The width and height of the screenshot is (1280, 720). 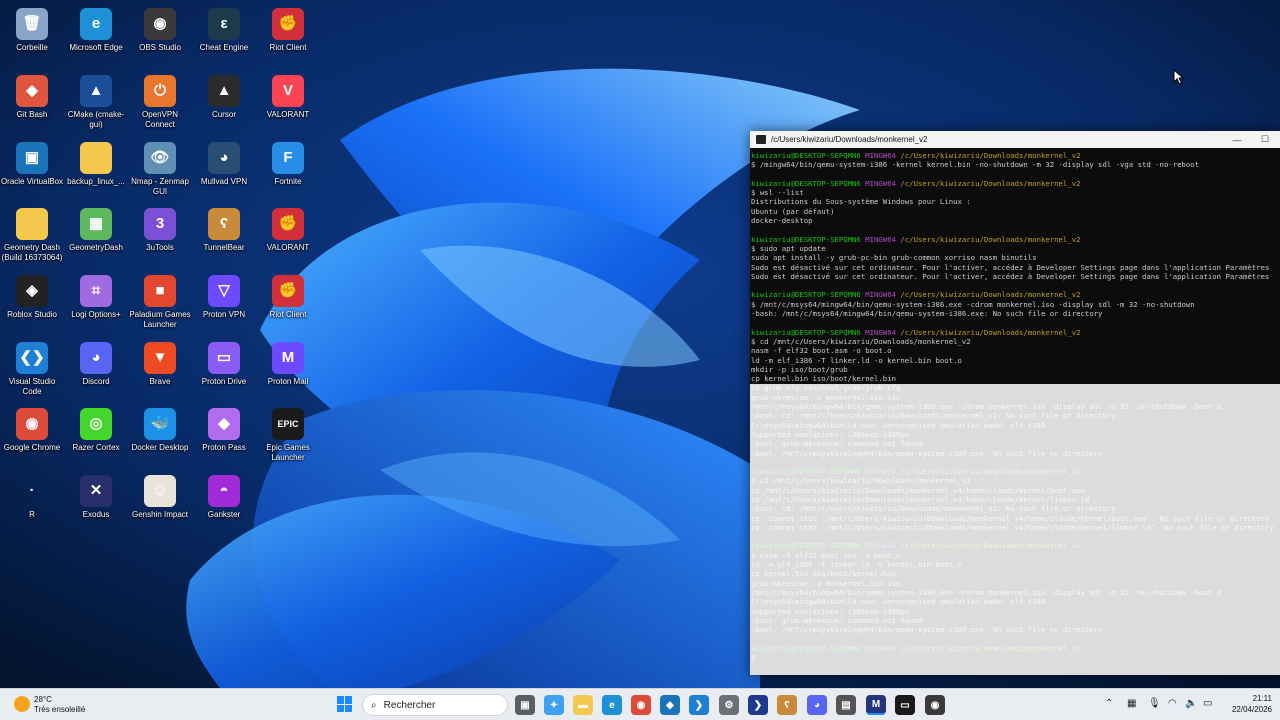 I want to click on desktop-icon: ☺ Genshin Impact, so click(x=160, y=495).